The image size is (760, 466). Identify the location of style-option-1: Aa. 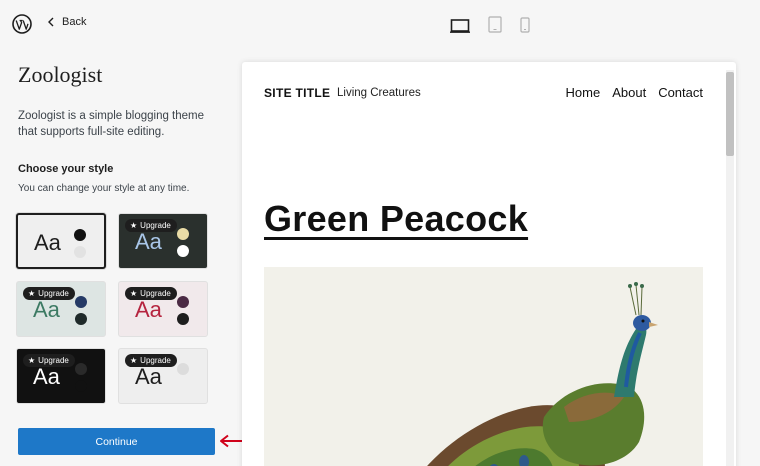
(61, 241).